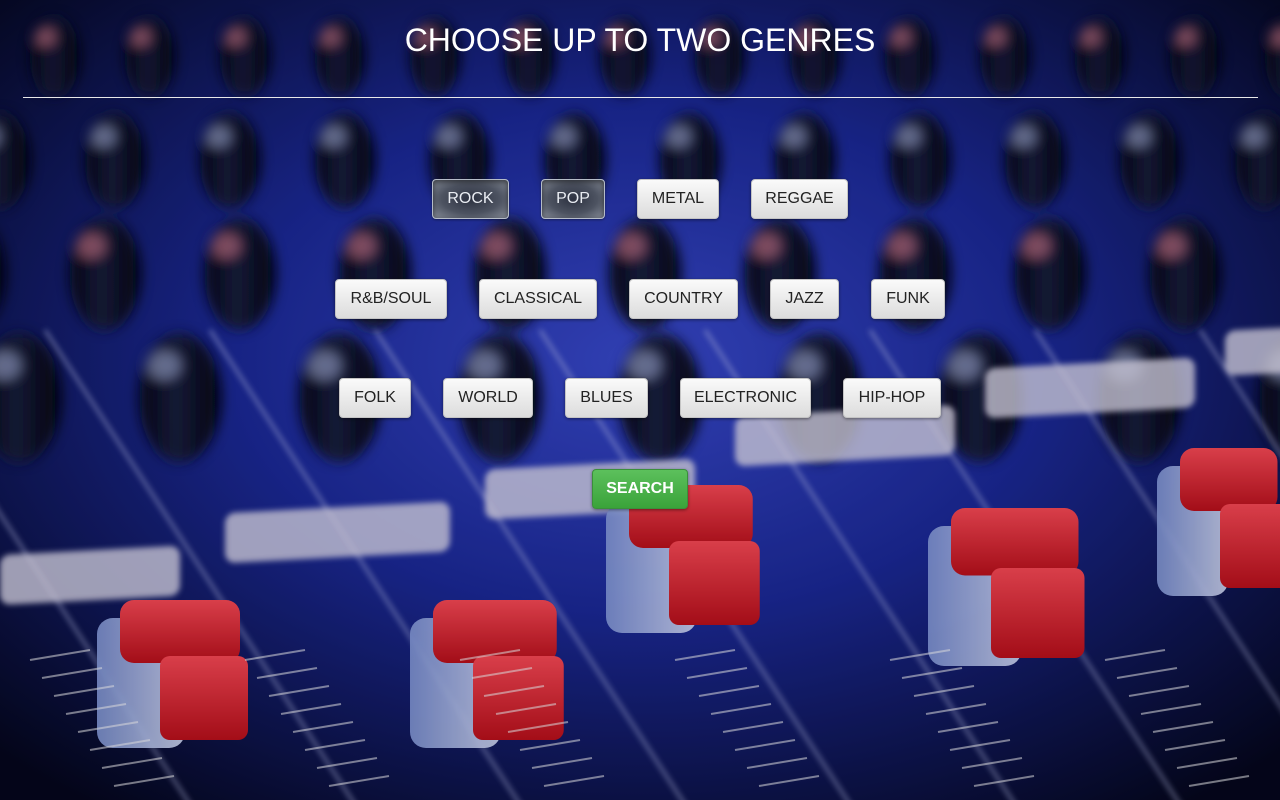 This screenshot has width=1280, height=800. What do you see at coordinates (745, 398) in the screenshot?
I see `genre-button-electronic: ELECTRONIC` at bounding box center [745, 398].